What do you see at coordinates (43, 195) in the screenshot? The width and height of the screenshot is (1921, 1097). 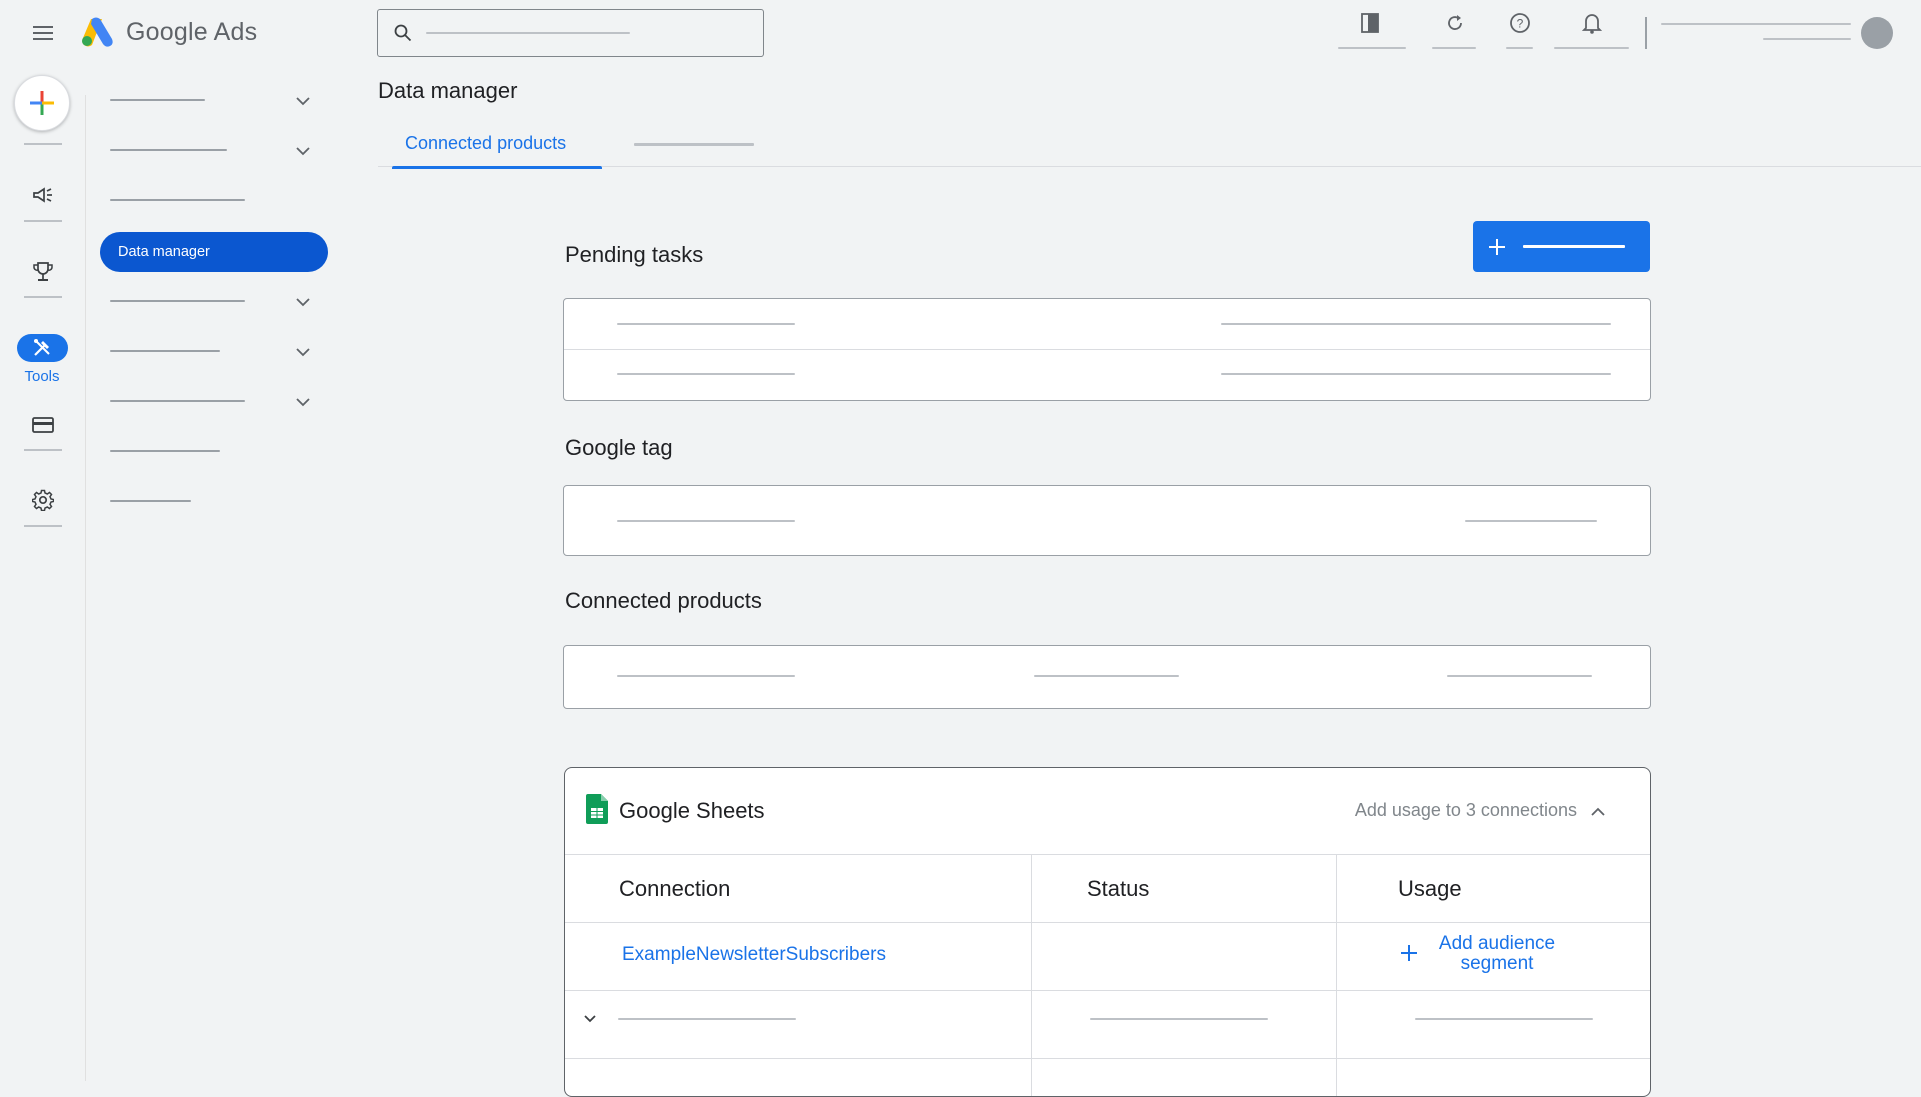 I see `campaigns-icon` at bounding box center [43, 195].